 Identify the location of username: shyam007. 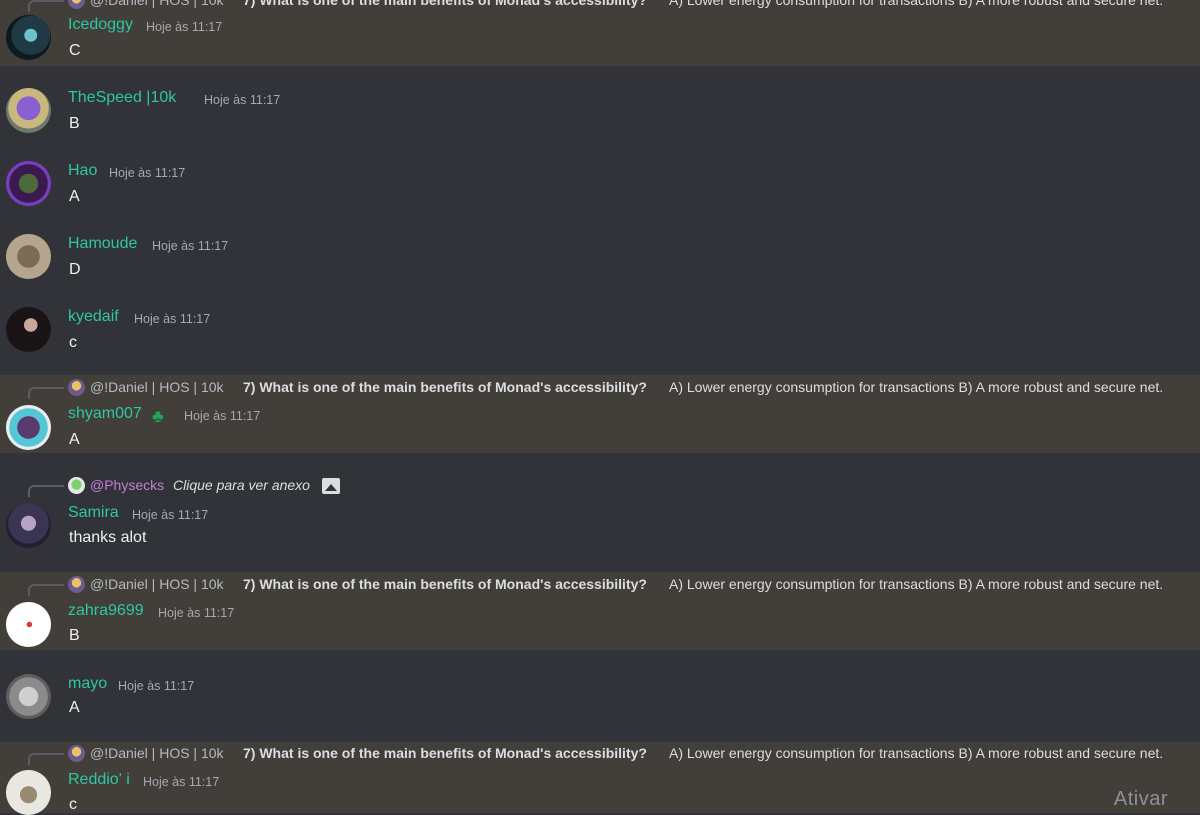
(105, 414).